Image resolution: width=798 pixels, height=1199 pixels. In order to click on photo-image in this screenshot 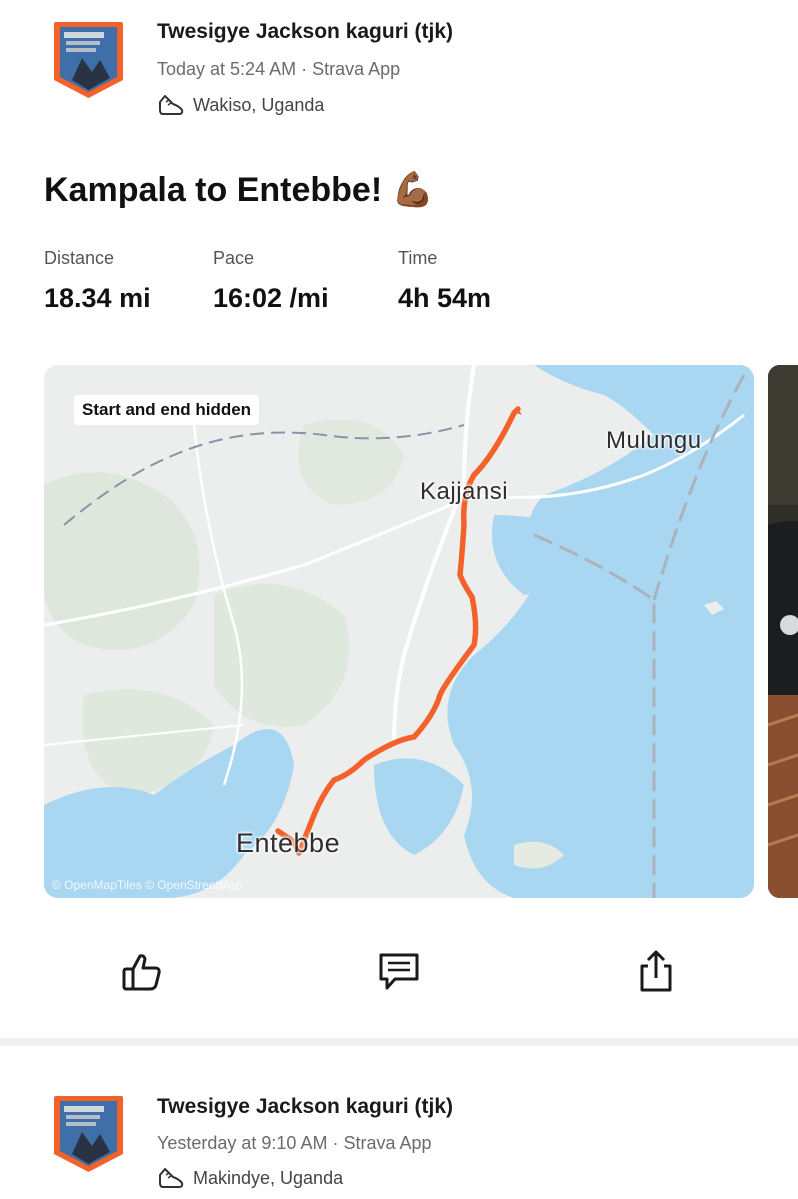, I will do `click(783, 631)`.